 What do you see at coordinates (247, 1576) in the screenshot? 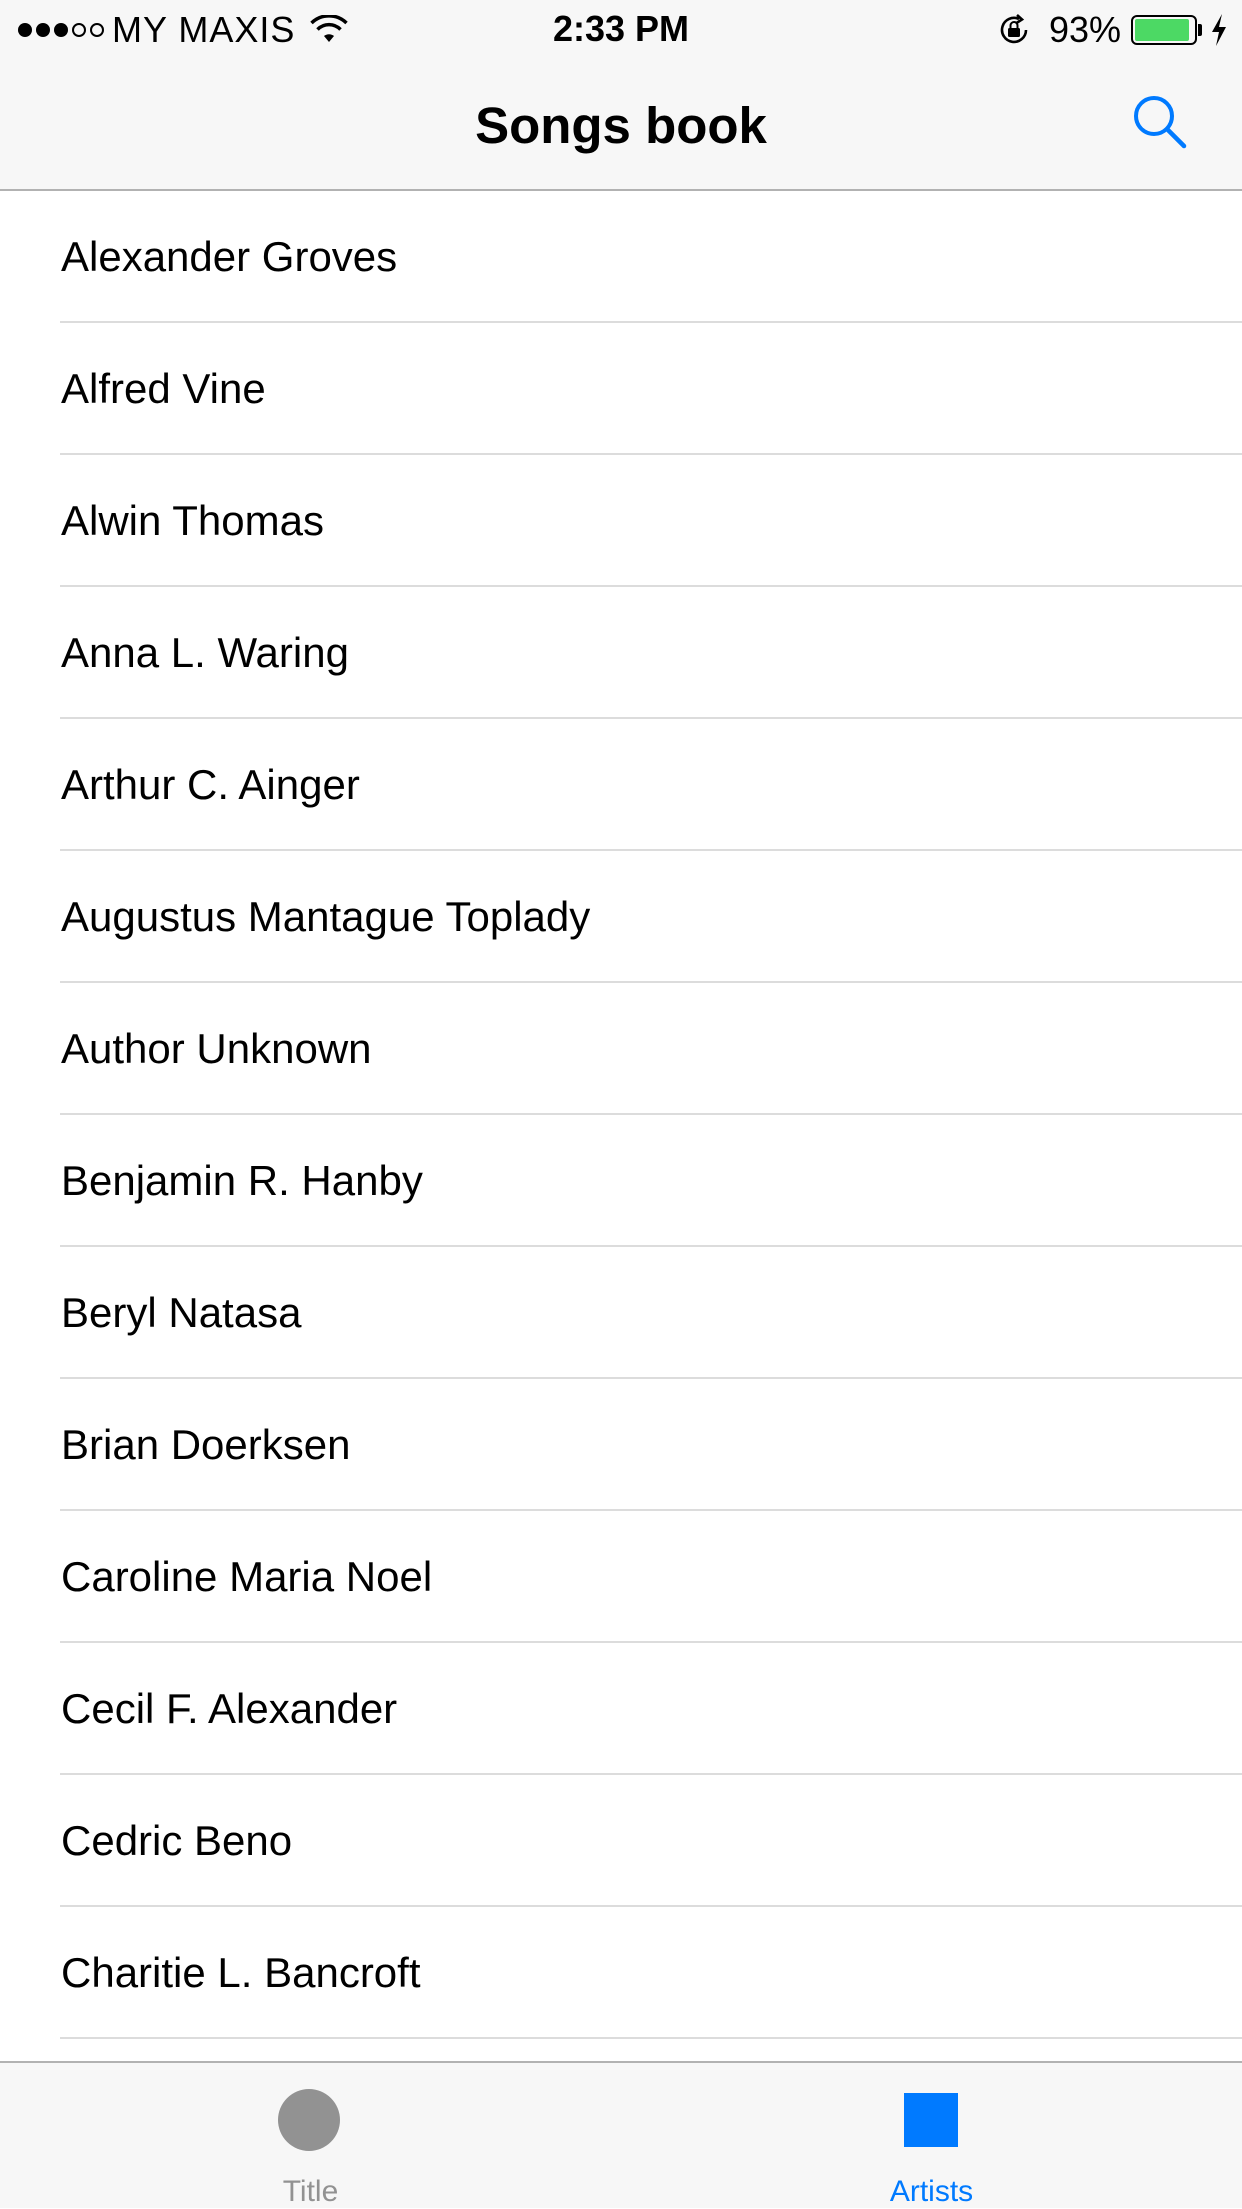
I see `artist-name: Caroline Maria Noel` at bounding box center [247, 1576].